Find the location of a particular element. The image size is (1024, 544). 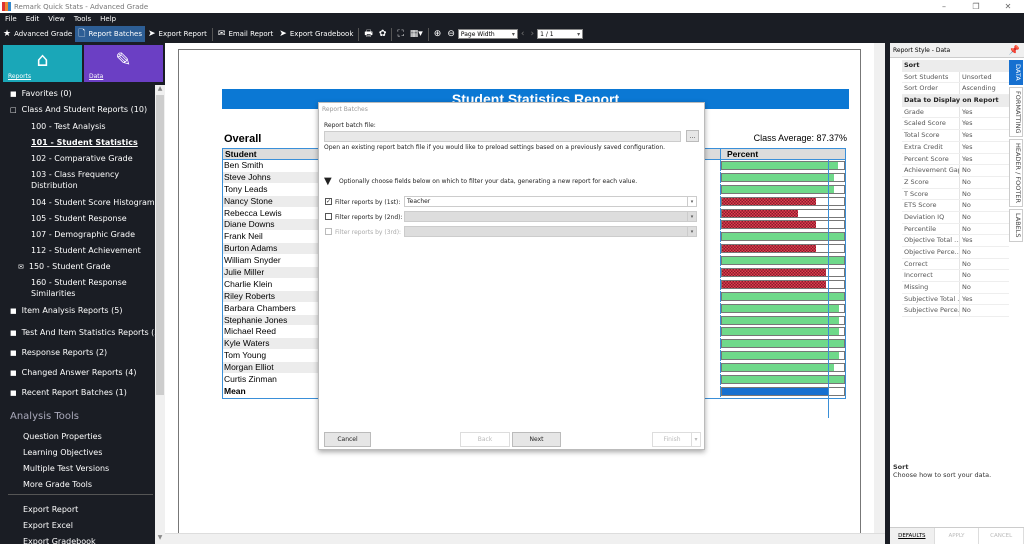

back-button: Back is located at coordinates (485, 439).